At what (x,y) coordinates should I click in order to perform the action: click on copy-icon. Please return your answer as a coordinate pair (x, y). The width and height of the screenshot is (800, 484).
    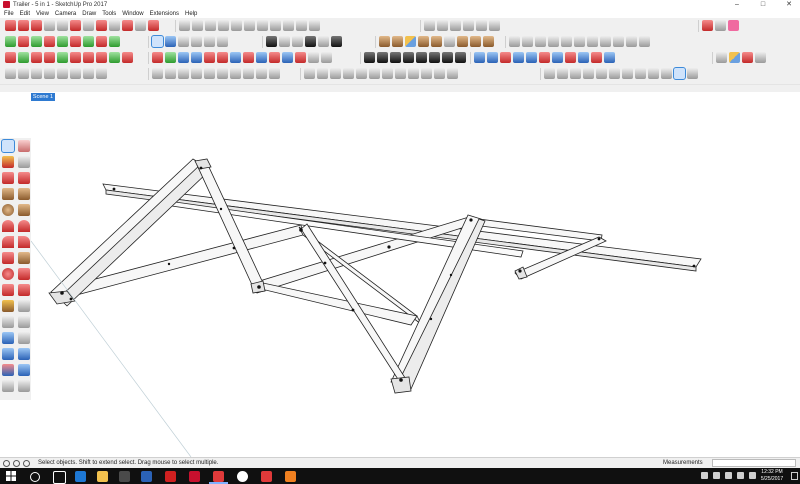
    Looking at the image, I should click on (301, 25).